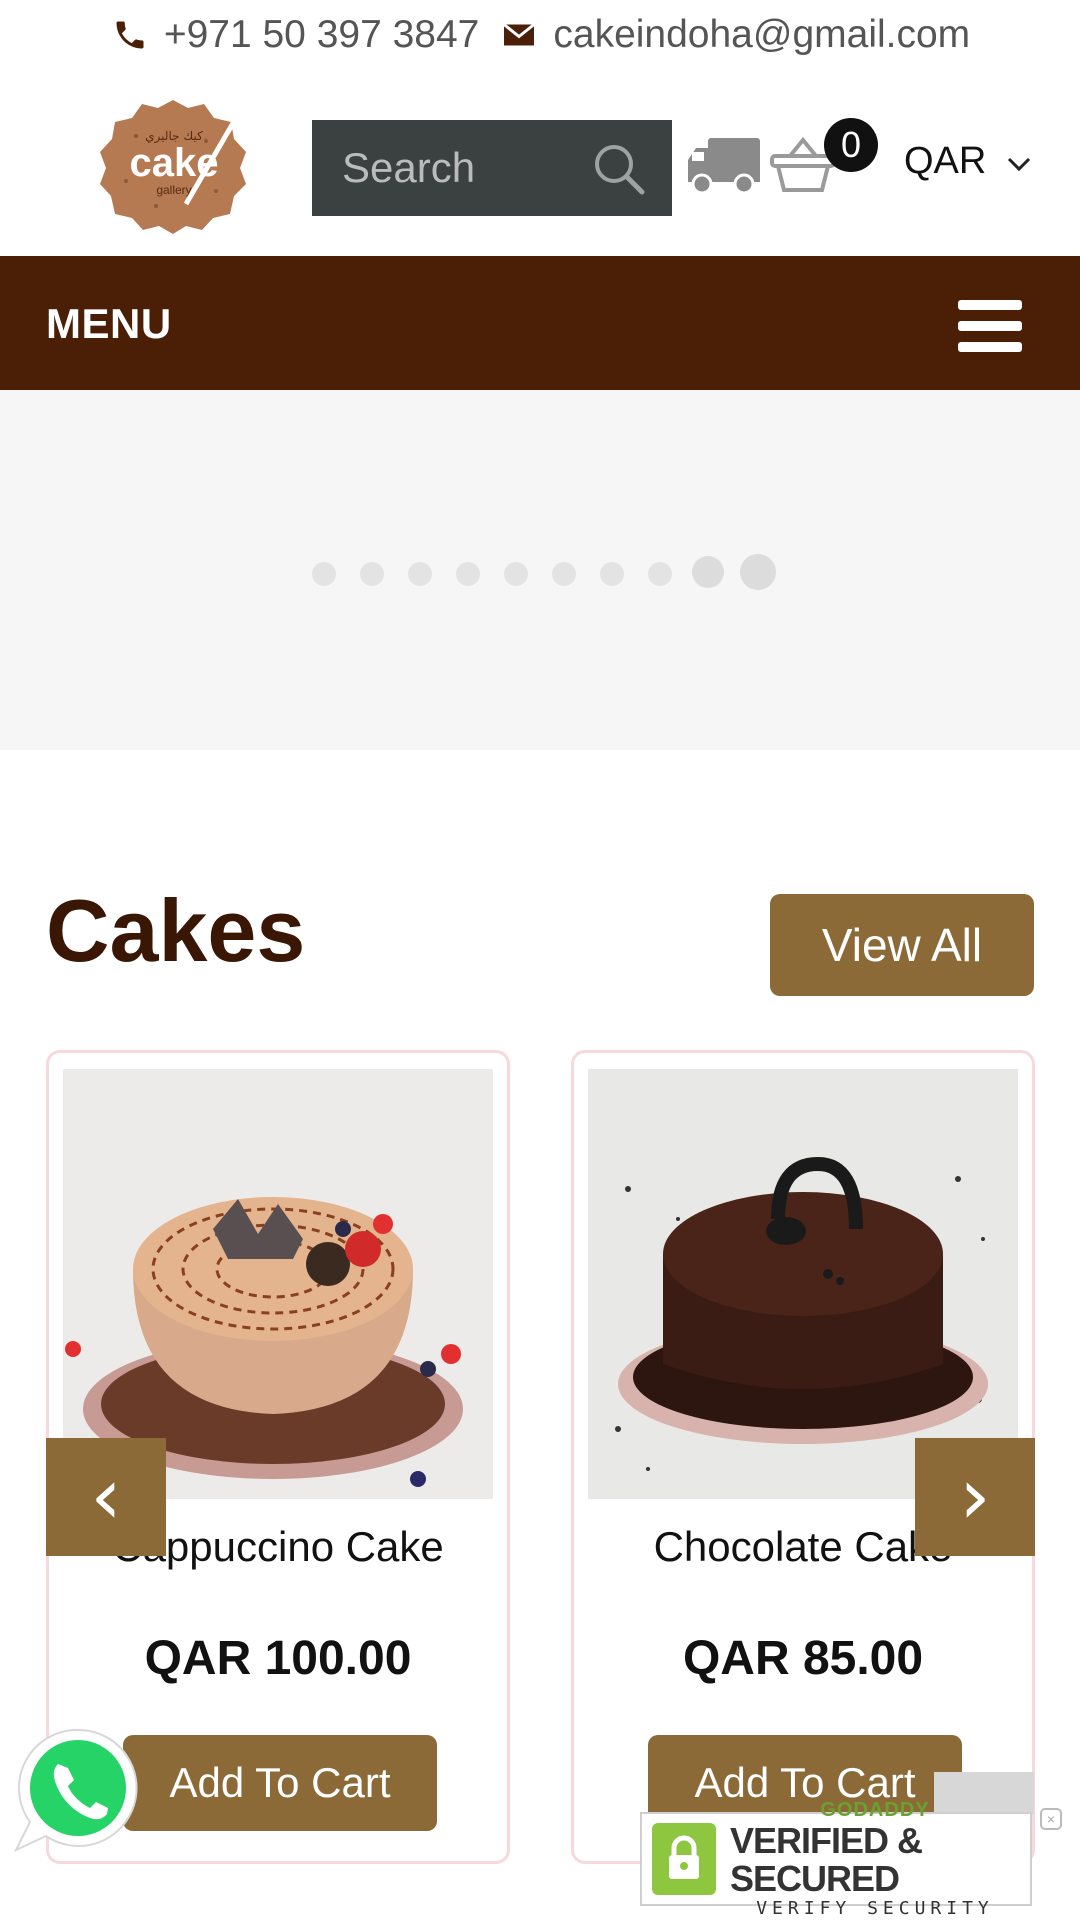  I want to click on search-box, so click(492, 168).